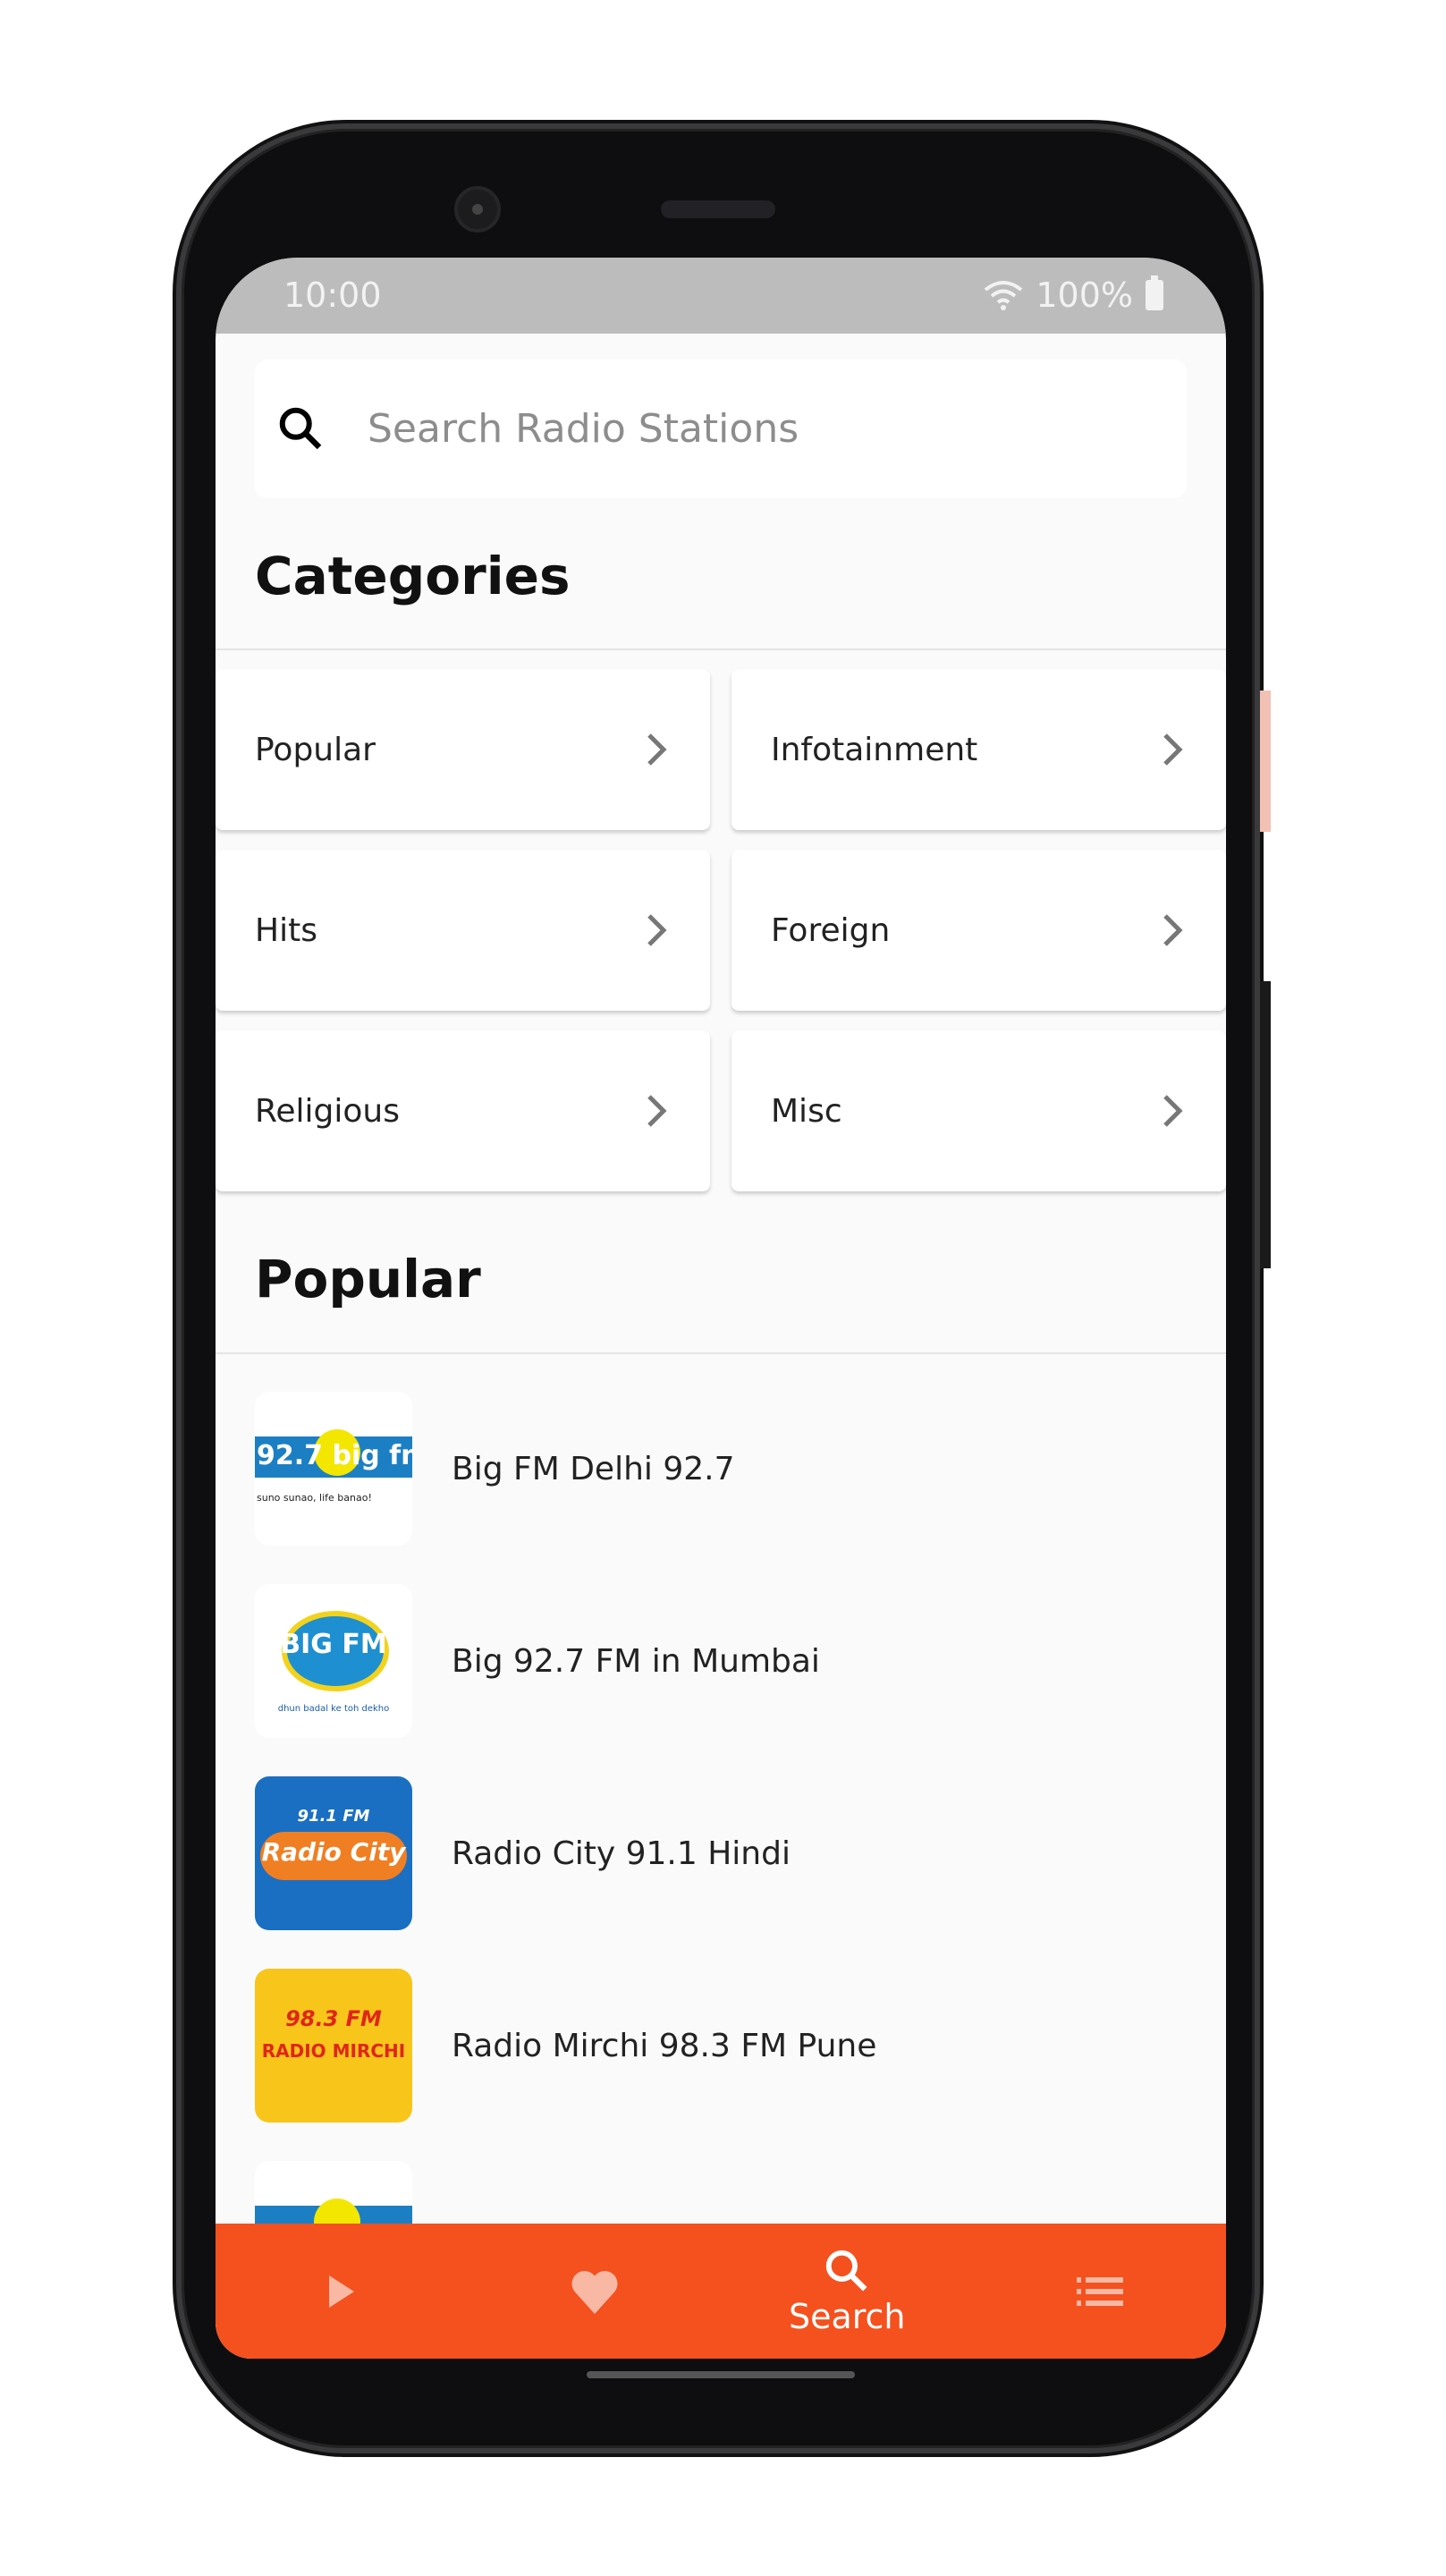  I want to click on category-hits: Hits, so click(463, 930).